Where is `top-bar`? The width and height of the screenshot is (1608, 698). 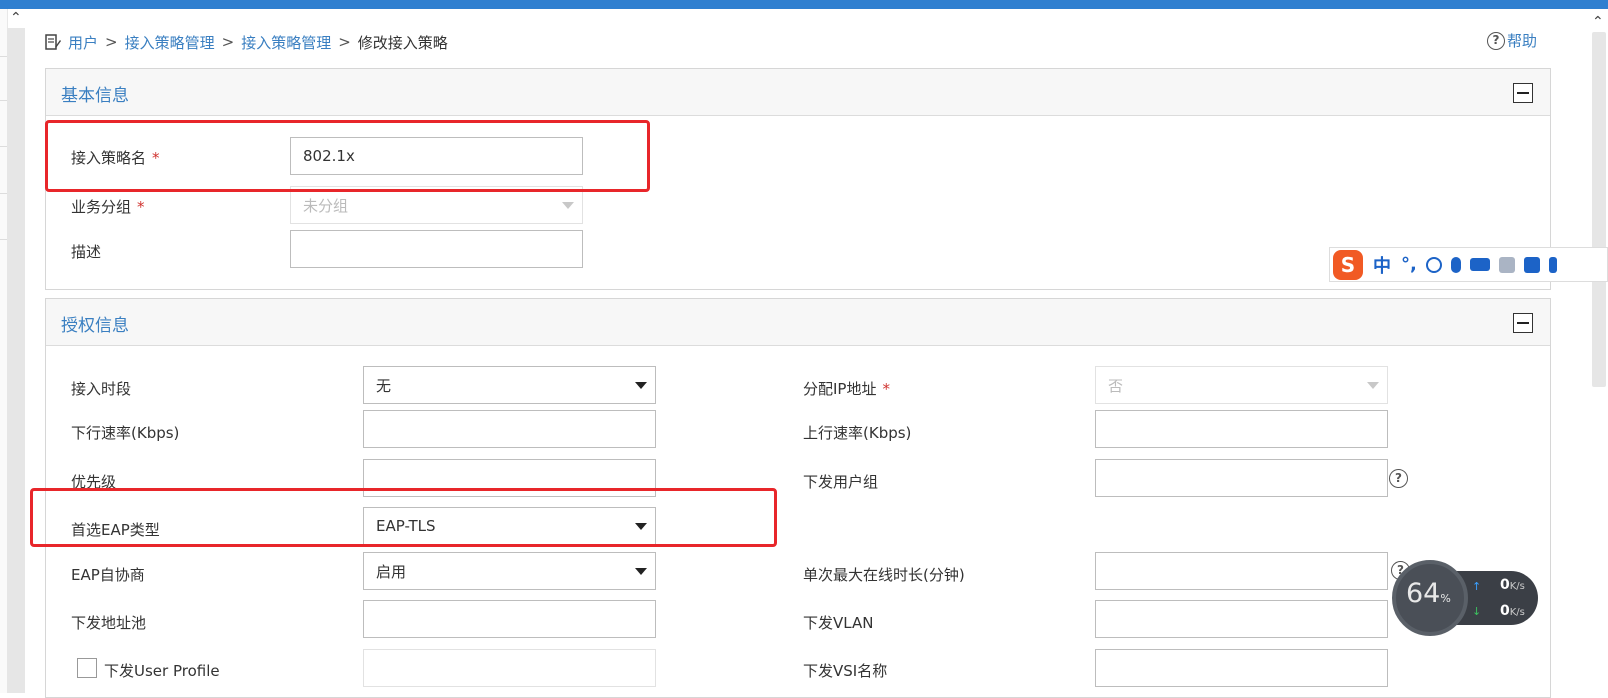
top-bar is located at coordinates (804, 4).